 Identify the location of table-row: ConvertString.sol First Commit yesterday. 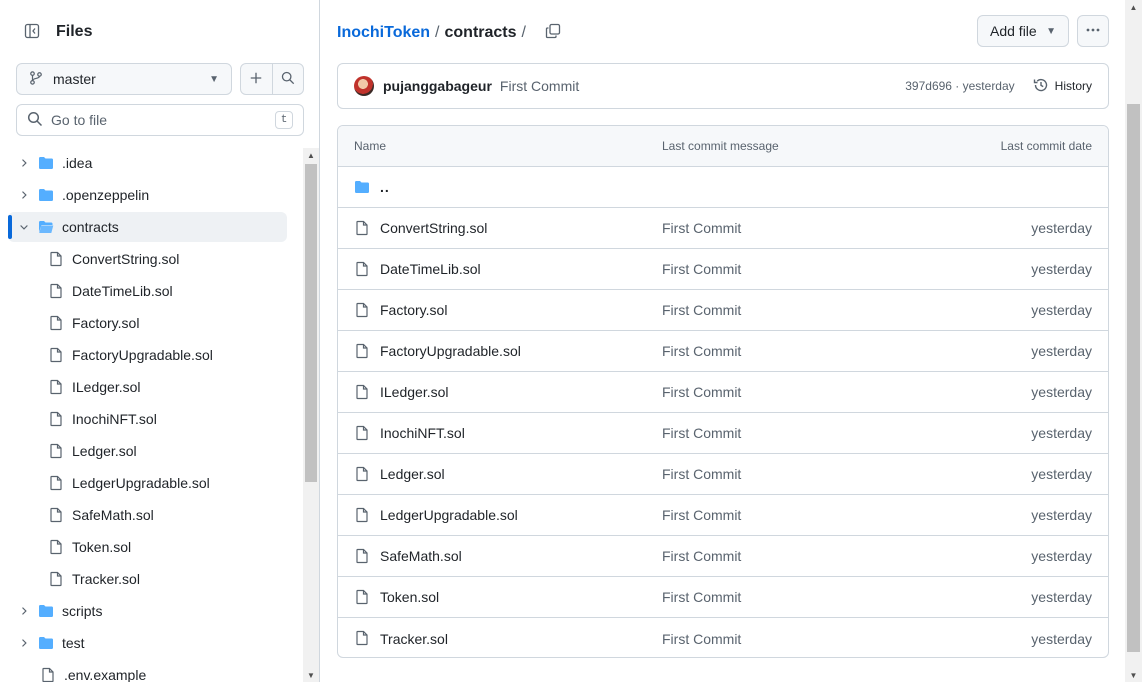
(723, 228).